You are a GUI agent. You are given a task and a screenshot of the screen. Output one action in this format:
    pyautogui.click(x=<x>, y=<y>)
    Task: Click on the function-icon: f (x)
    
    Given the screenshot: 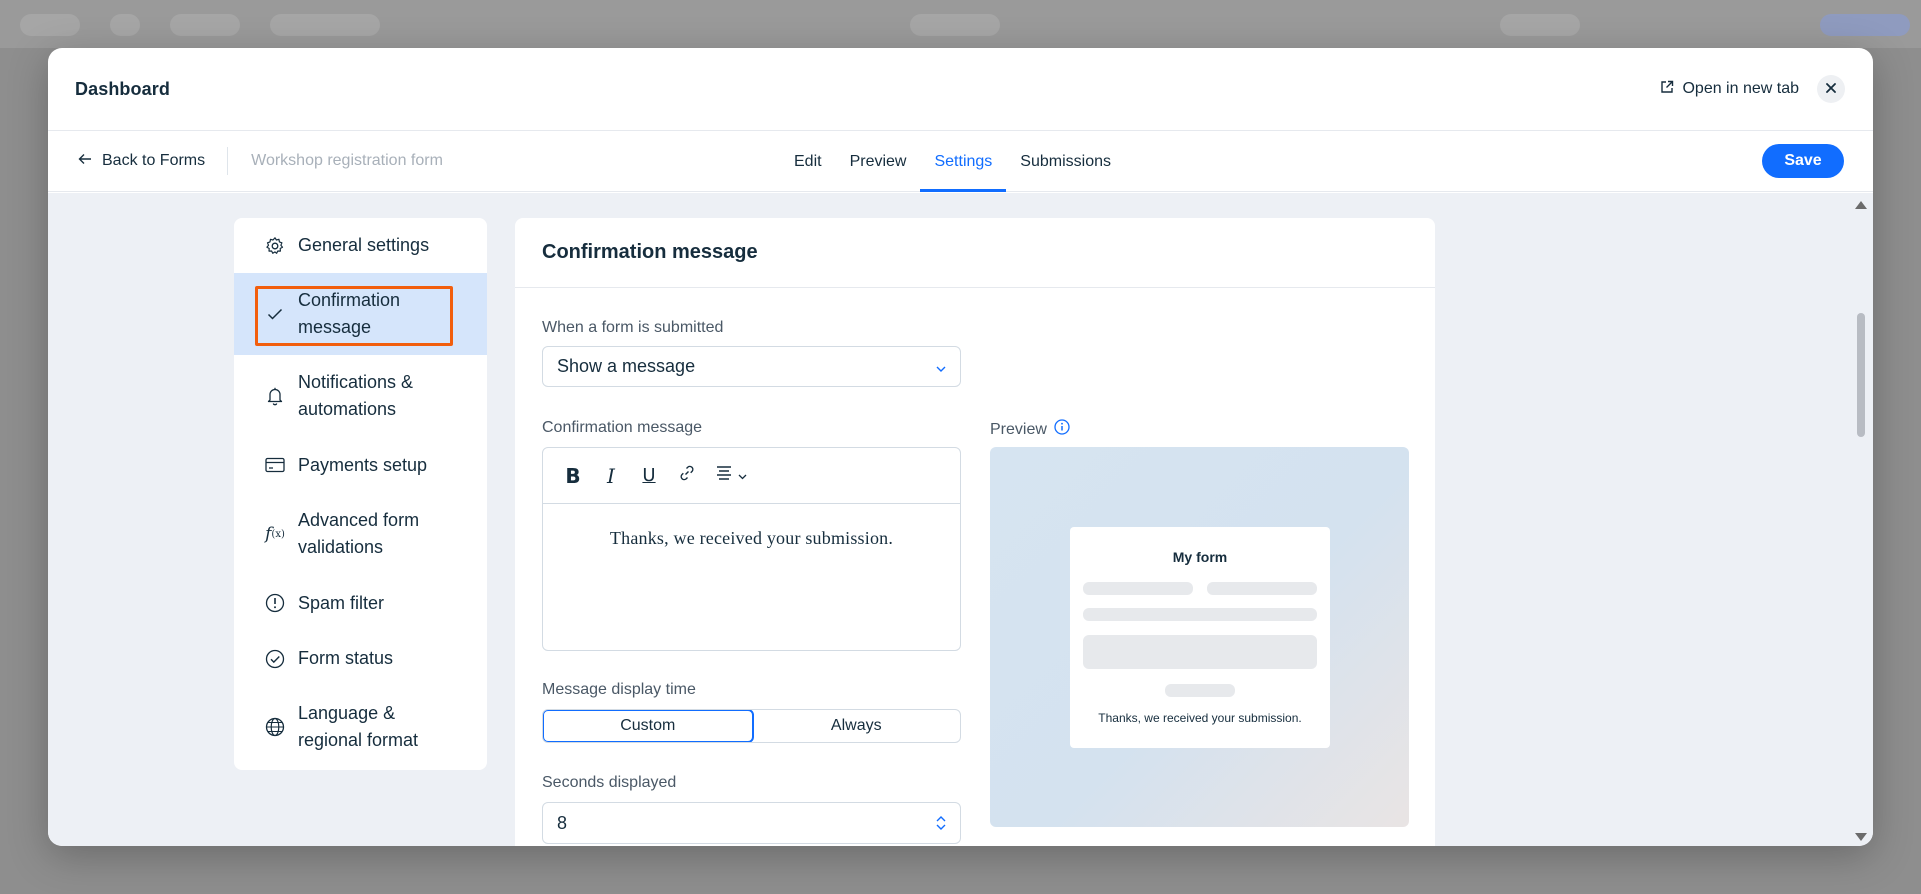 What is the action you would take?
    pyautogui.click(x=275, y=533)
    